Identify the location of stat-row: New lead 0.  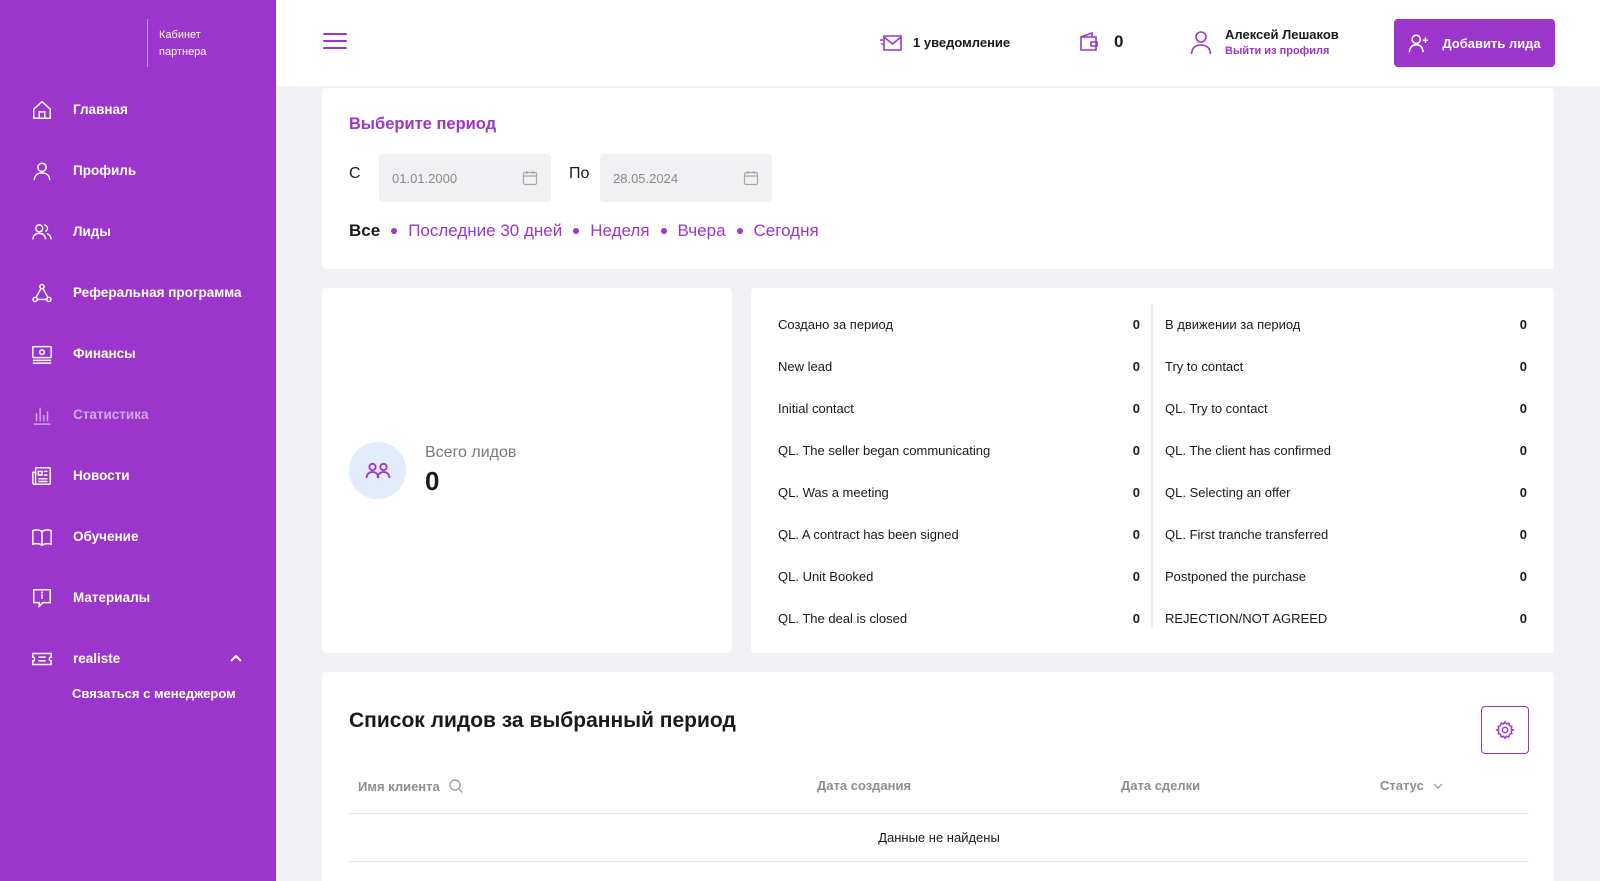
(959, 366).